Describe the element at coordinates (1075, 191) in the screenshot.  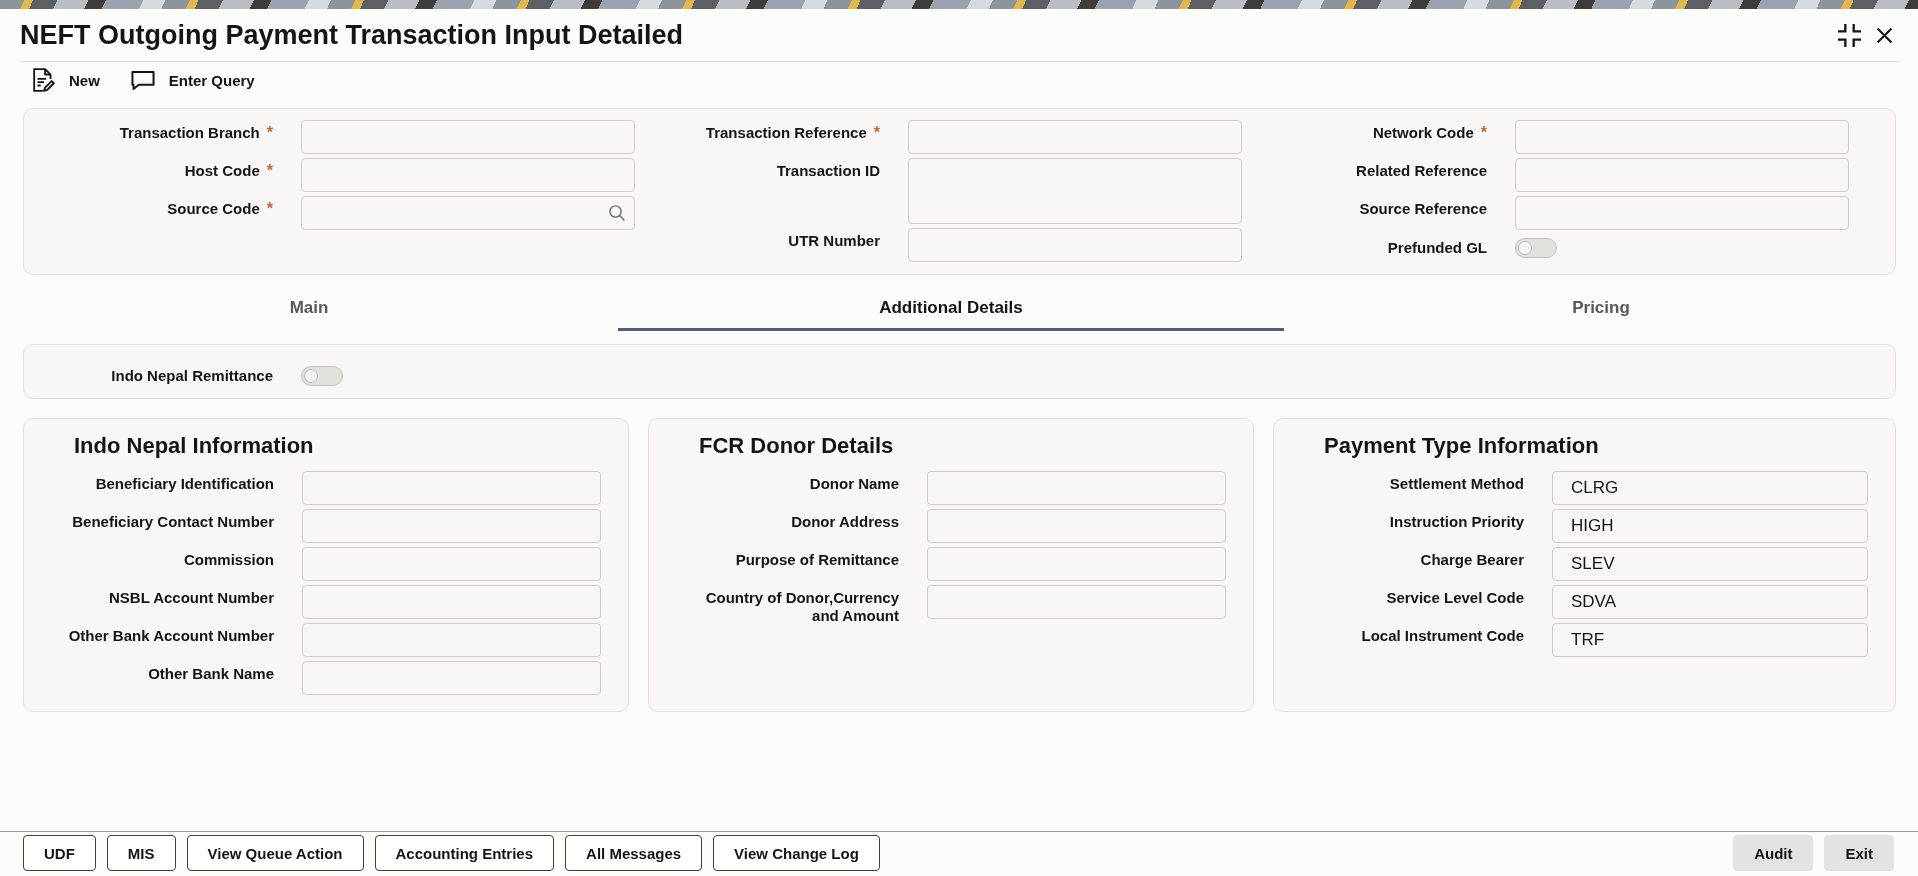
I see `text-area-field` at that location.